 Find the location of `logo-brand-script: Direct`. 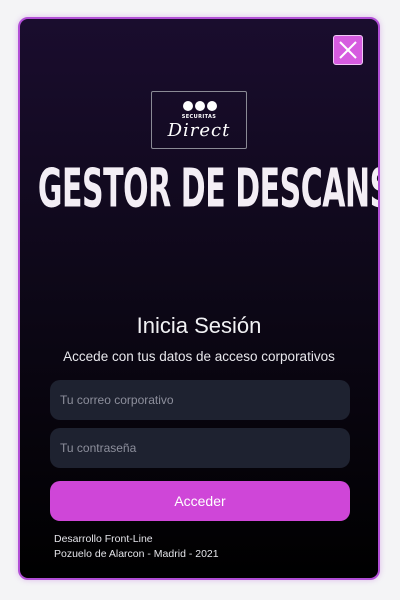

logo-brand-script: Direct is located at coordinates (199, 130).